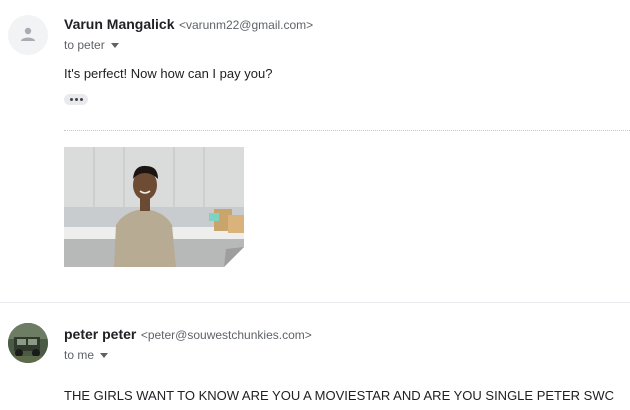  I want to click on recipient-details-toggle: to me, so click(86, 355).